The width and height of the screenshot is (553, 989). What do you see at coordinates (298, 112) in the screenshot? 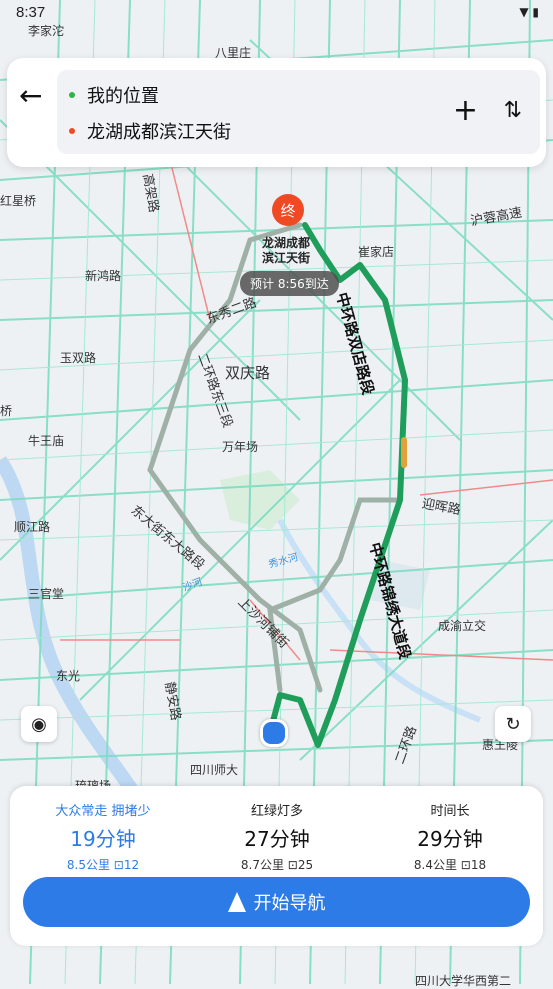
I see `route-inputs: 我的位置 龙湖成都滨江天街 + ⇅` at bounding box center [298, 112].